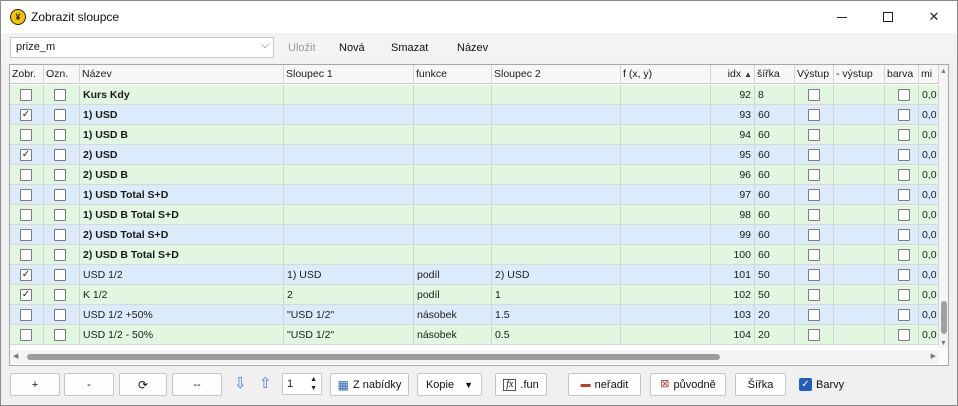 This screenshot has width=958, height=406. What do you see at coordinates (474, 215) in the screenshot?
I see `table-row: 1) USD B Total S+D 98 60 0,0` at bounding box center [474, 215].